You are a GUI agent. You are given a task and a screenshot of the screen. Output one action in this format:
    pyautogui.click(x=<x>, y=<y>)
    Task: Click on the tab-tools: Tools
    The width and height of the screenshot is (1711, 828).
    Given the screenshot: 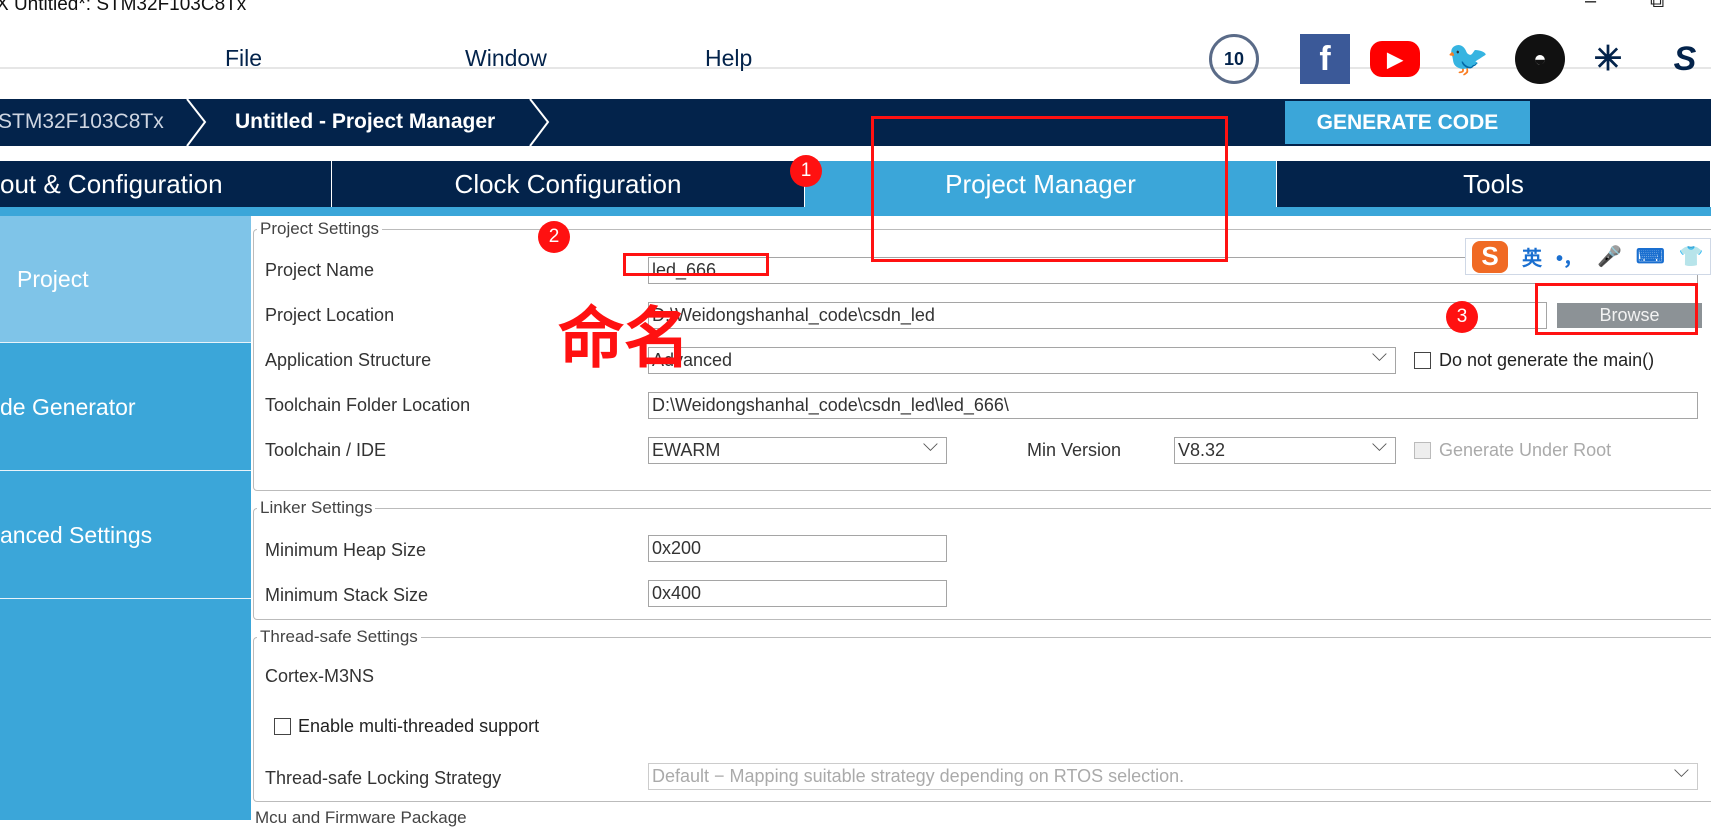 What is the action you would take?
    pyautogui.click(x=1494, y=184)
    